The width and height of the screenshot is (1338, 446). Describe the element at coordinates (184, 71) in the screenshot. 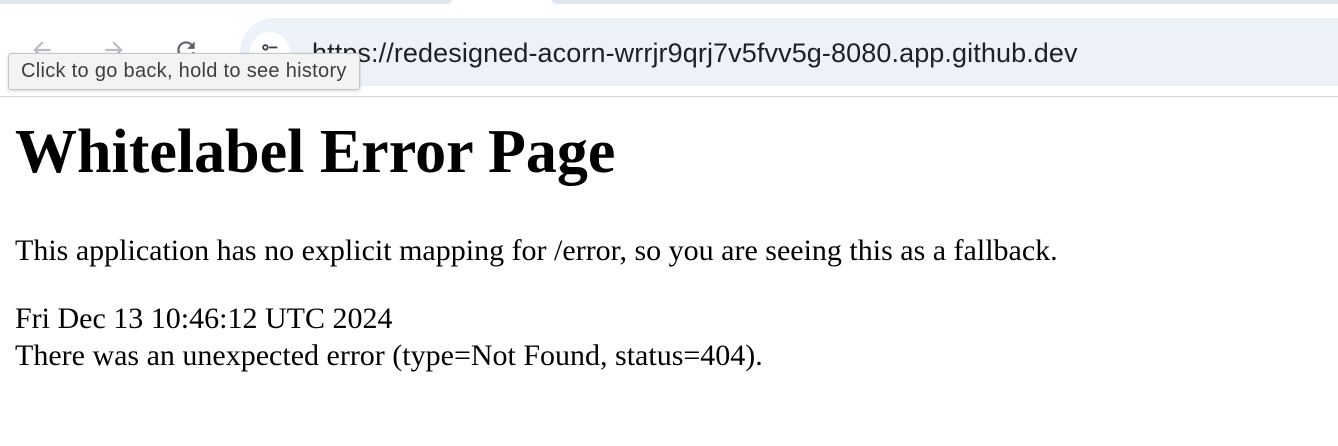

I see `back-button-tooltip: Click to go back, hold to see history` at that location.